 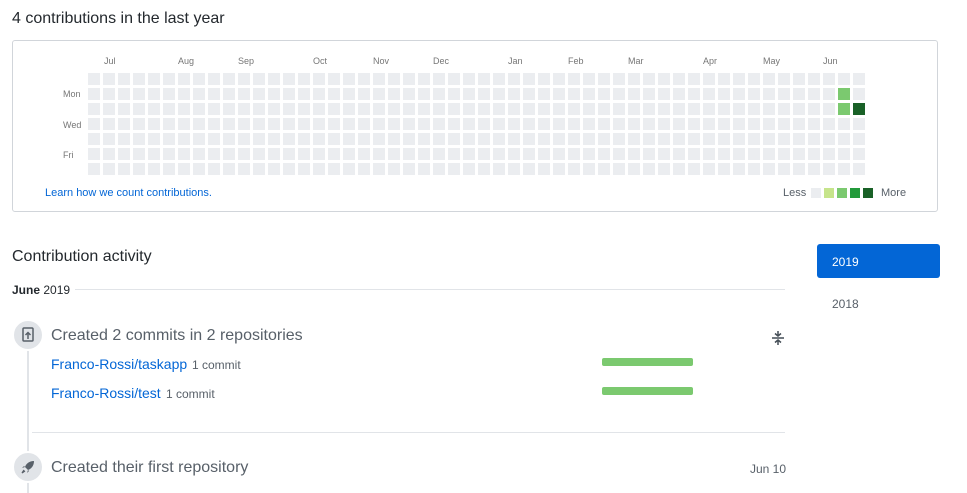 I want to click on fold-icon, so click(x=778, y=338).